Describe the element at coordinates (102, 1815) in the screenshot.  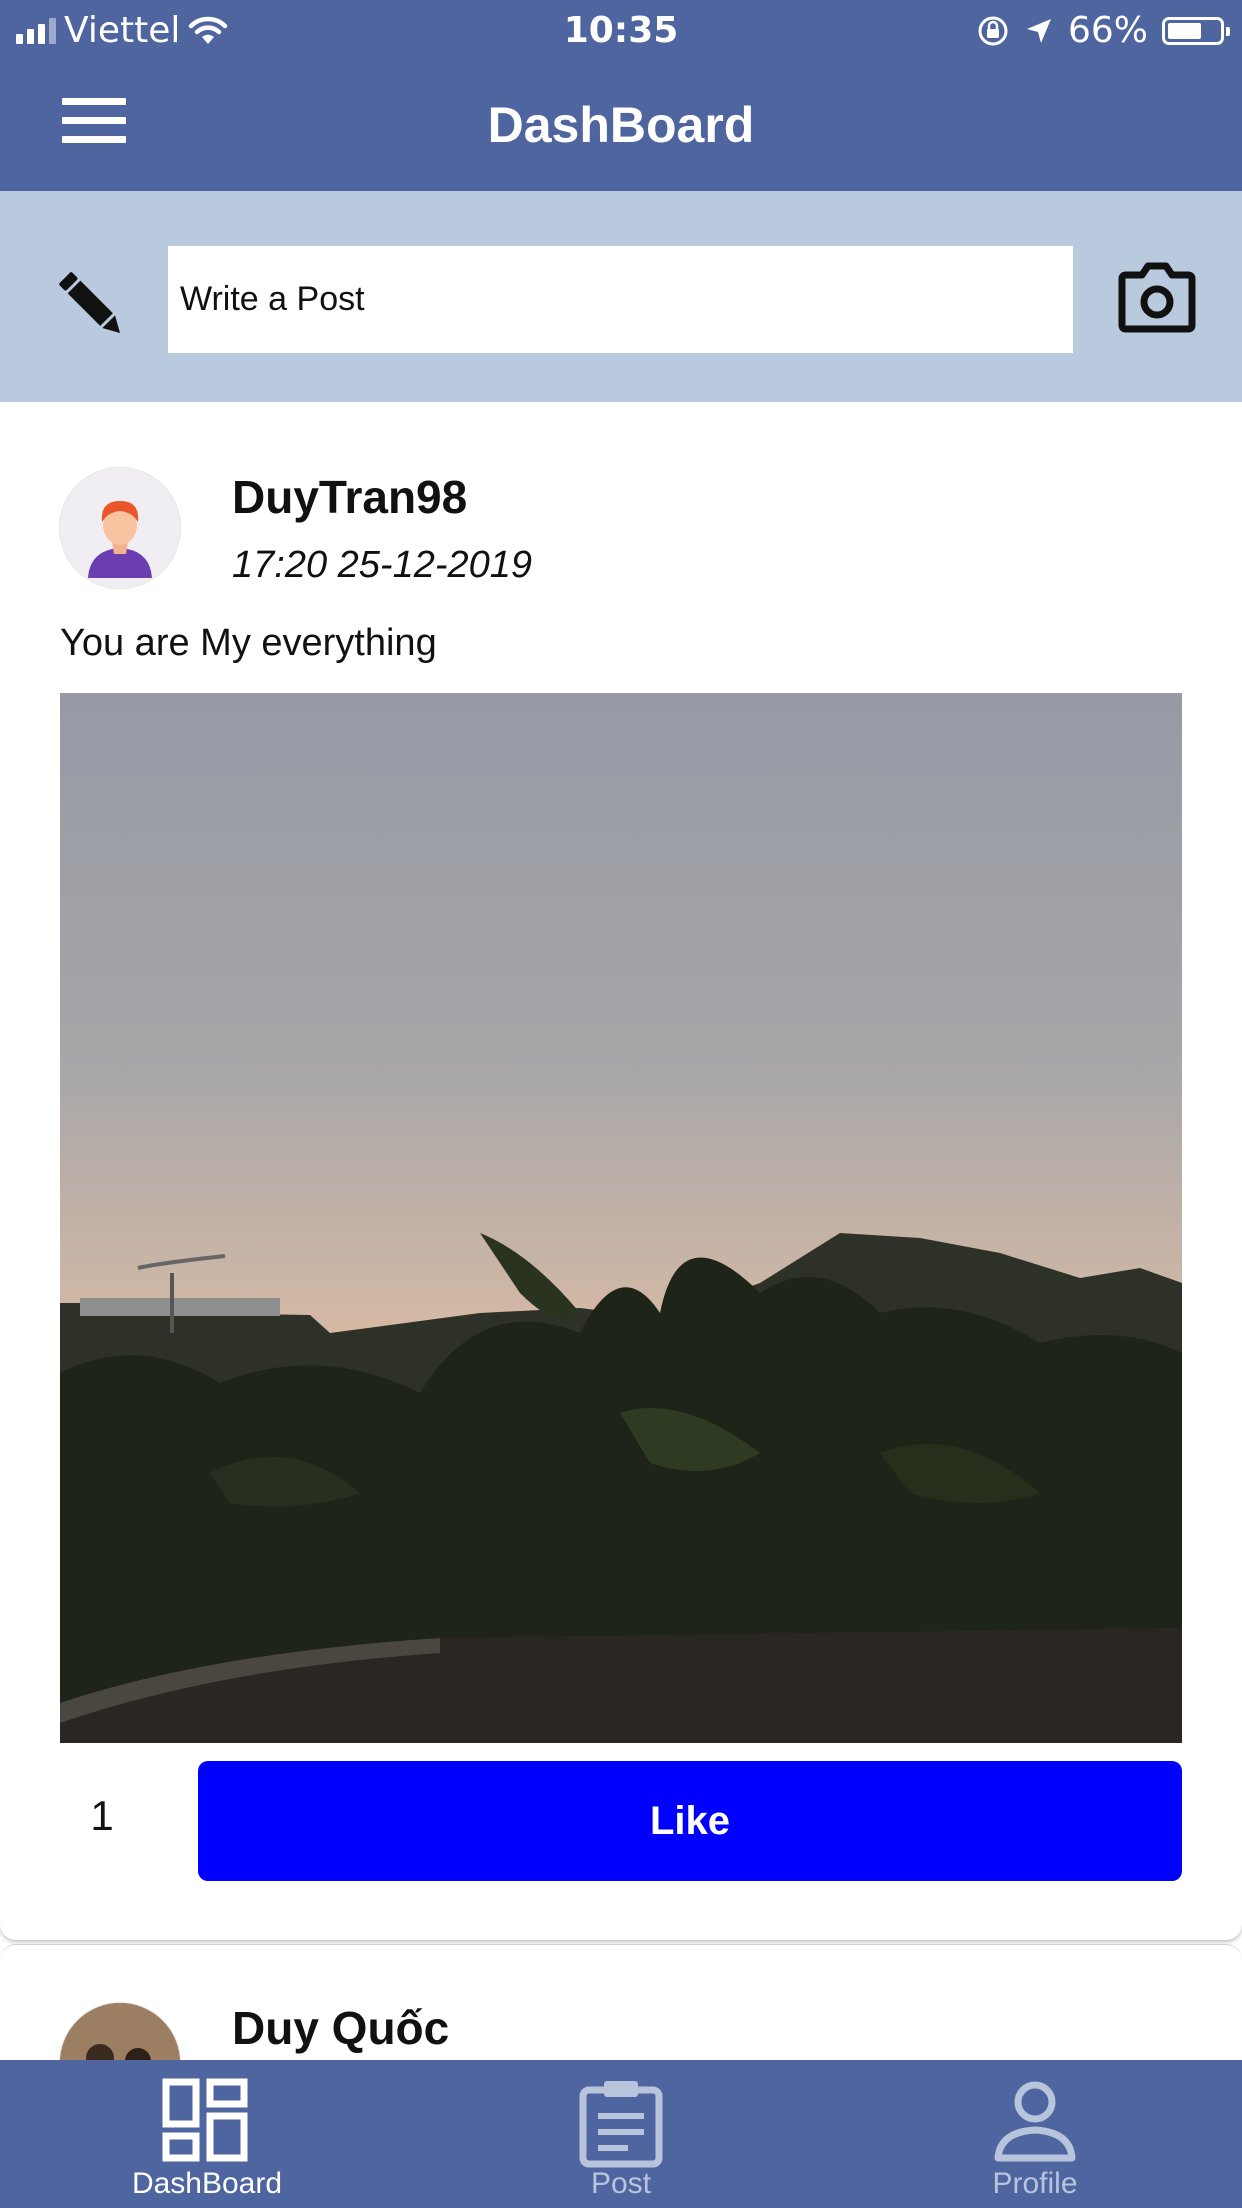
I see `like-count: 1` at that location.